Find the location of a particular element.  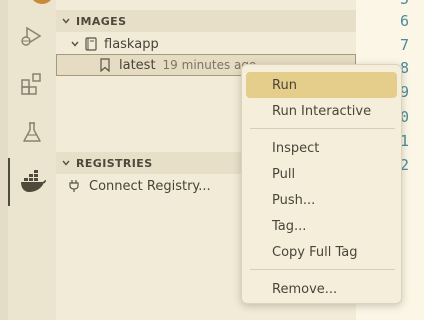

menu-item-inspect: Inspect is located at coordinates (321, 148).